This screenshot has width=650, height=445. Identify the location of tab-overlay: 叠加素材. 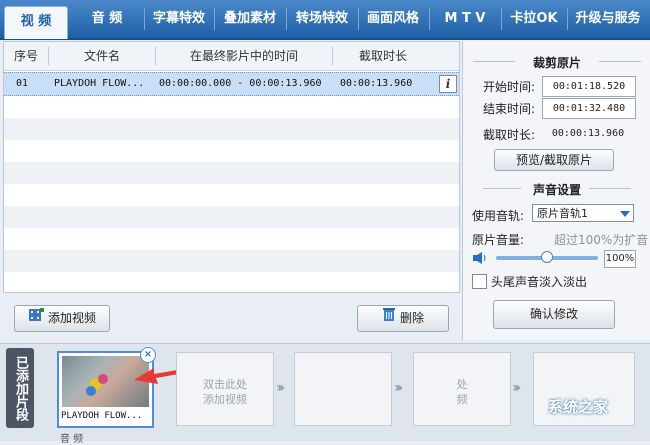
(250, 19).